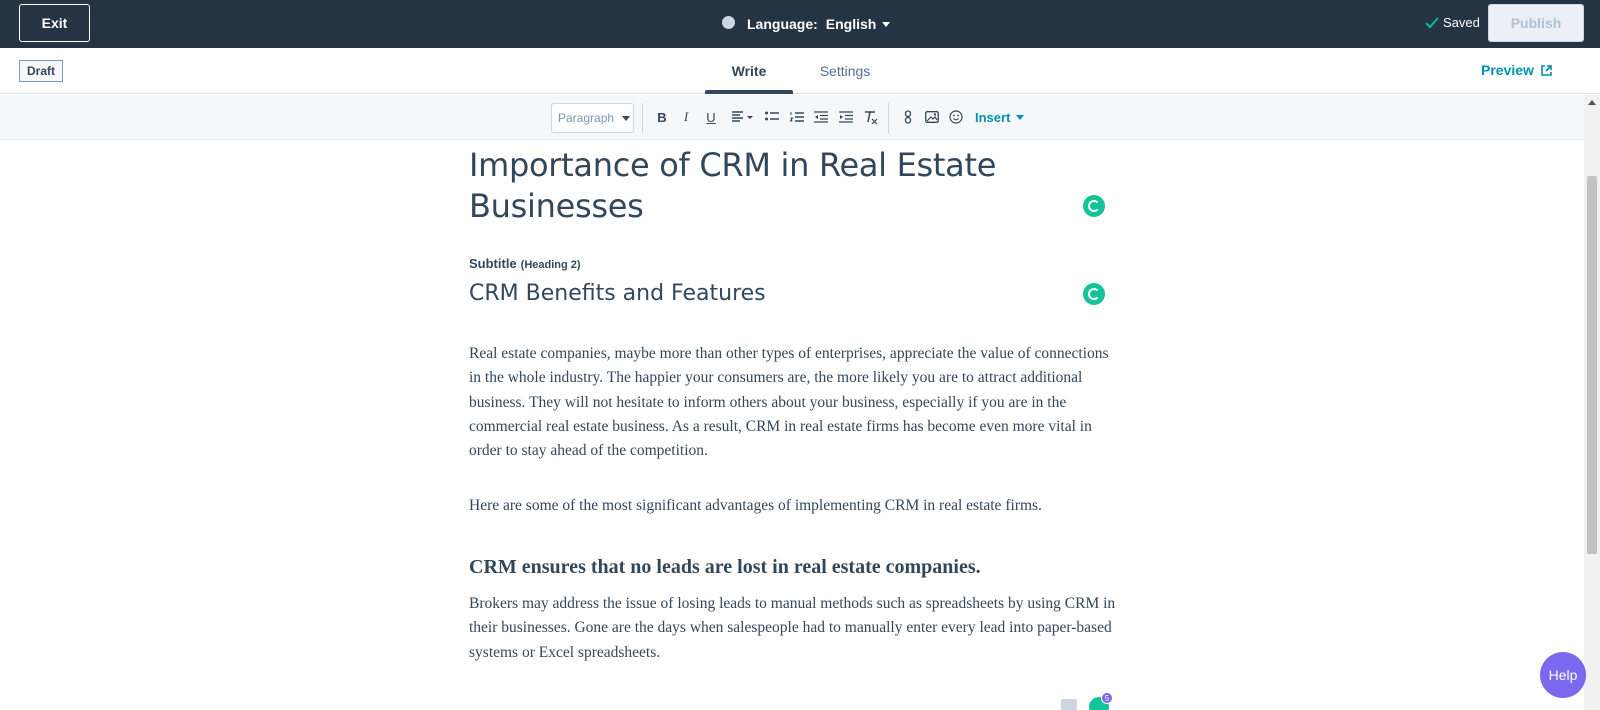  I want to click on status-badge: Draft, so click(41, 71).